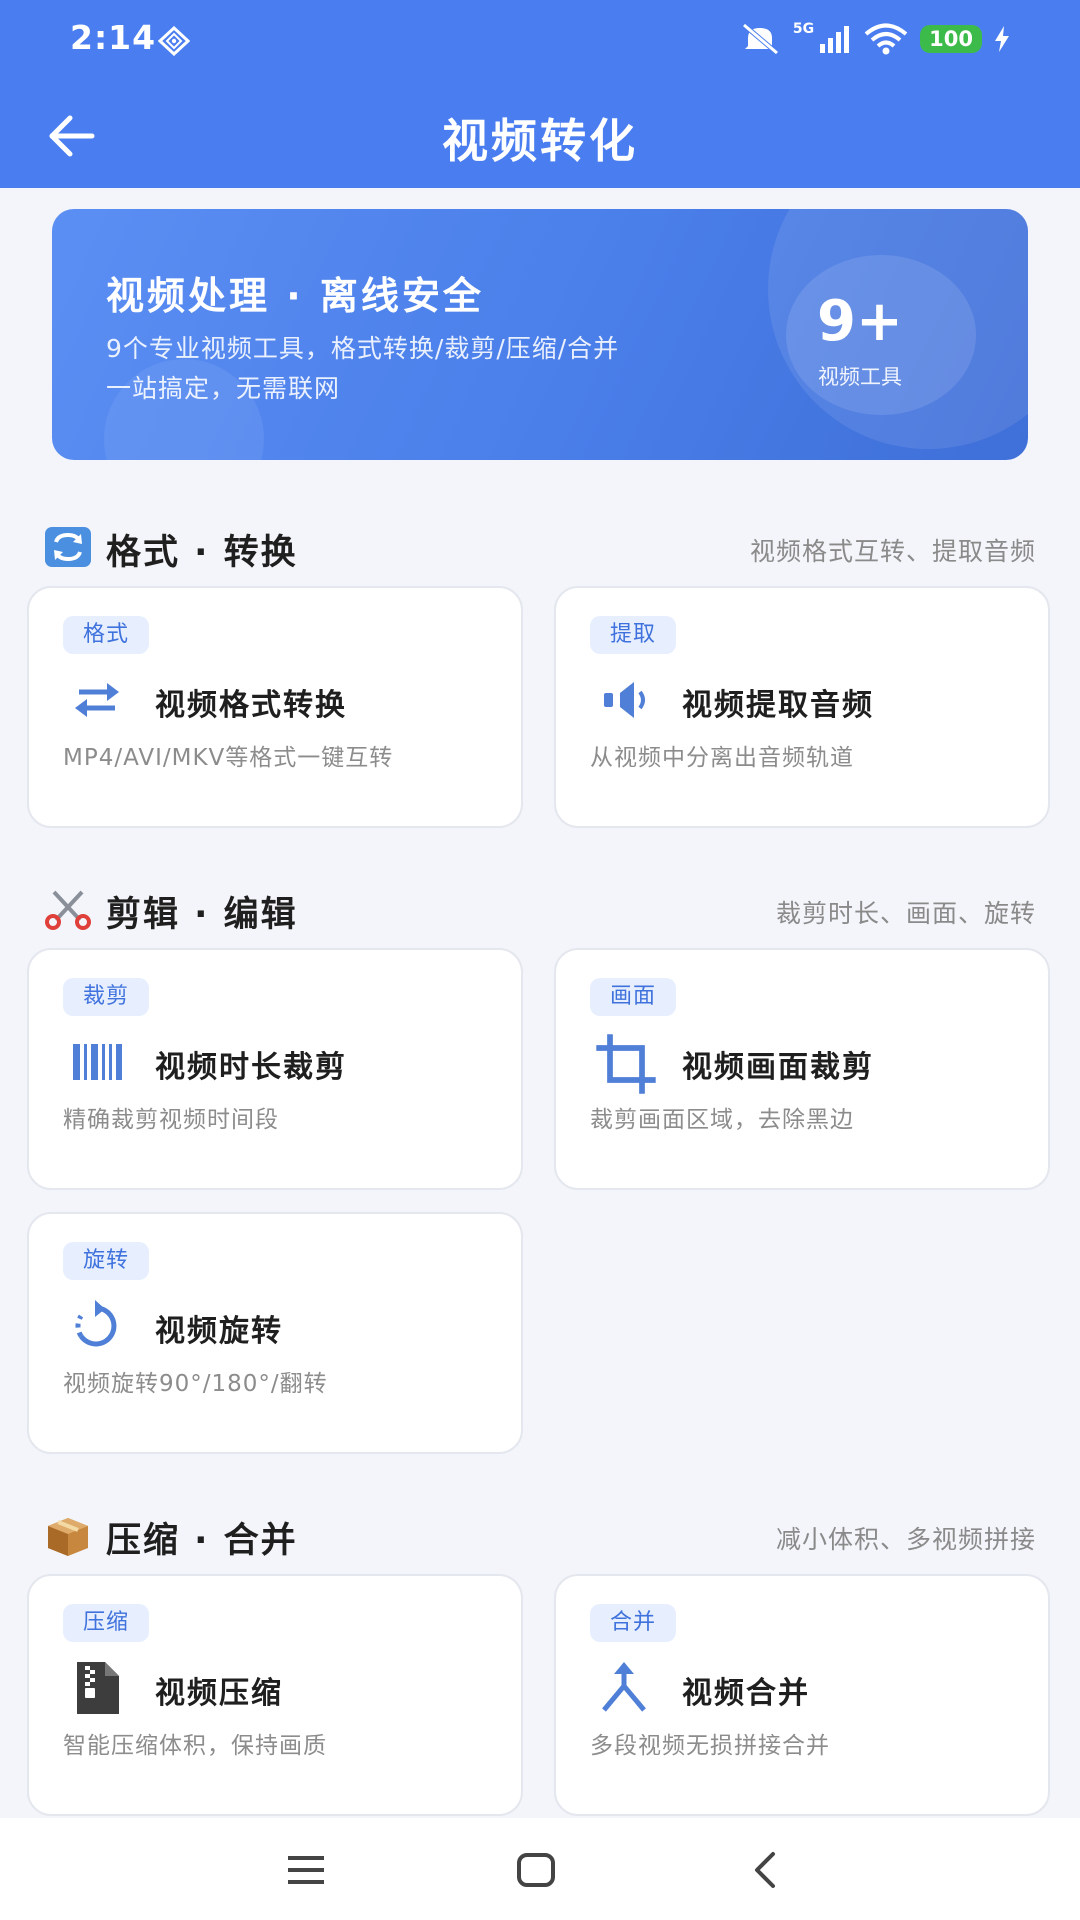  What do you see at coordinates (251, 705) in the screenshot?
I see `card-title: 视频格式转换` at bounding box center [251, 705].